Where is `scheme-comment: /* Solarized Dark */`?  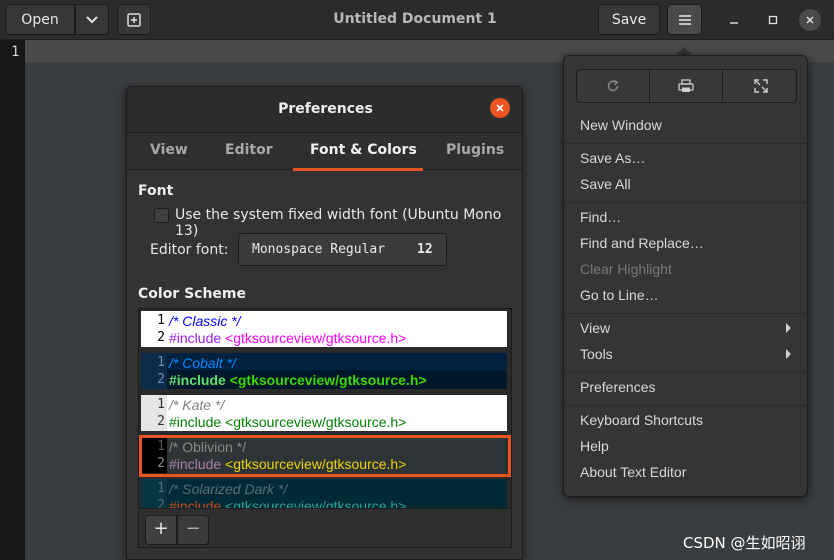
scheme-comment: /* Solarized Dark */ is located at coordinates (228, 489).